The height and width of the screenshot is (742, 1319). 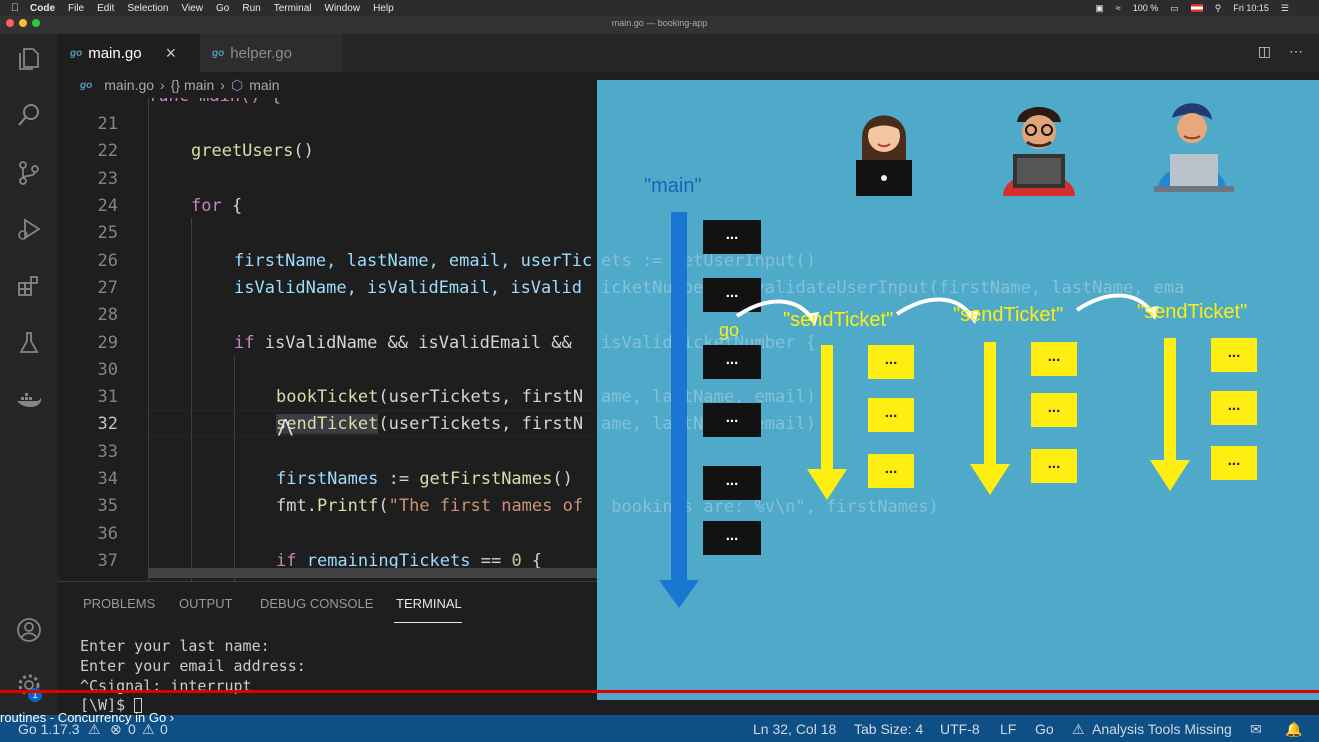 What do you see at coordinates (193, 85) in the screenshot?
I see `breadcrumb-package: {} main` at bounding box center [193, 85].